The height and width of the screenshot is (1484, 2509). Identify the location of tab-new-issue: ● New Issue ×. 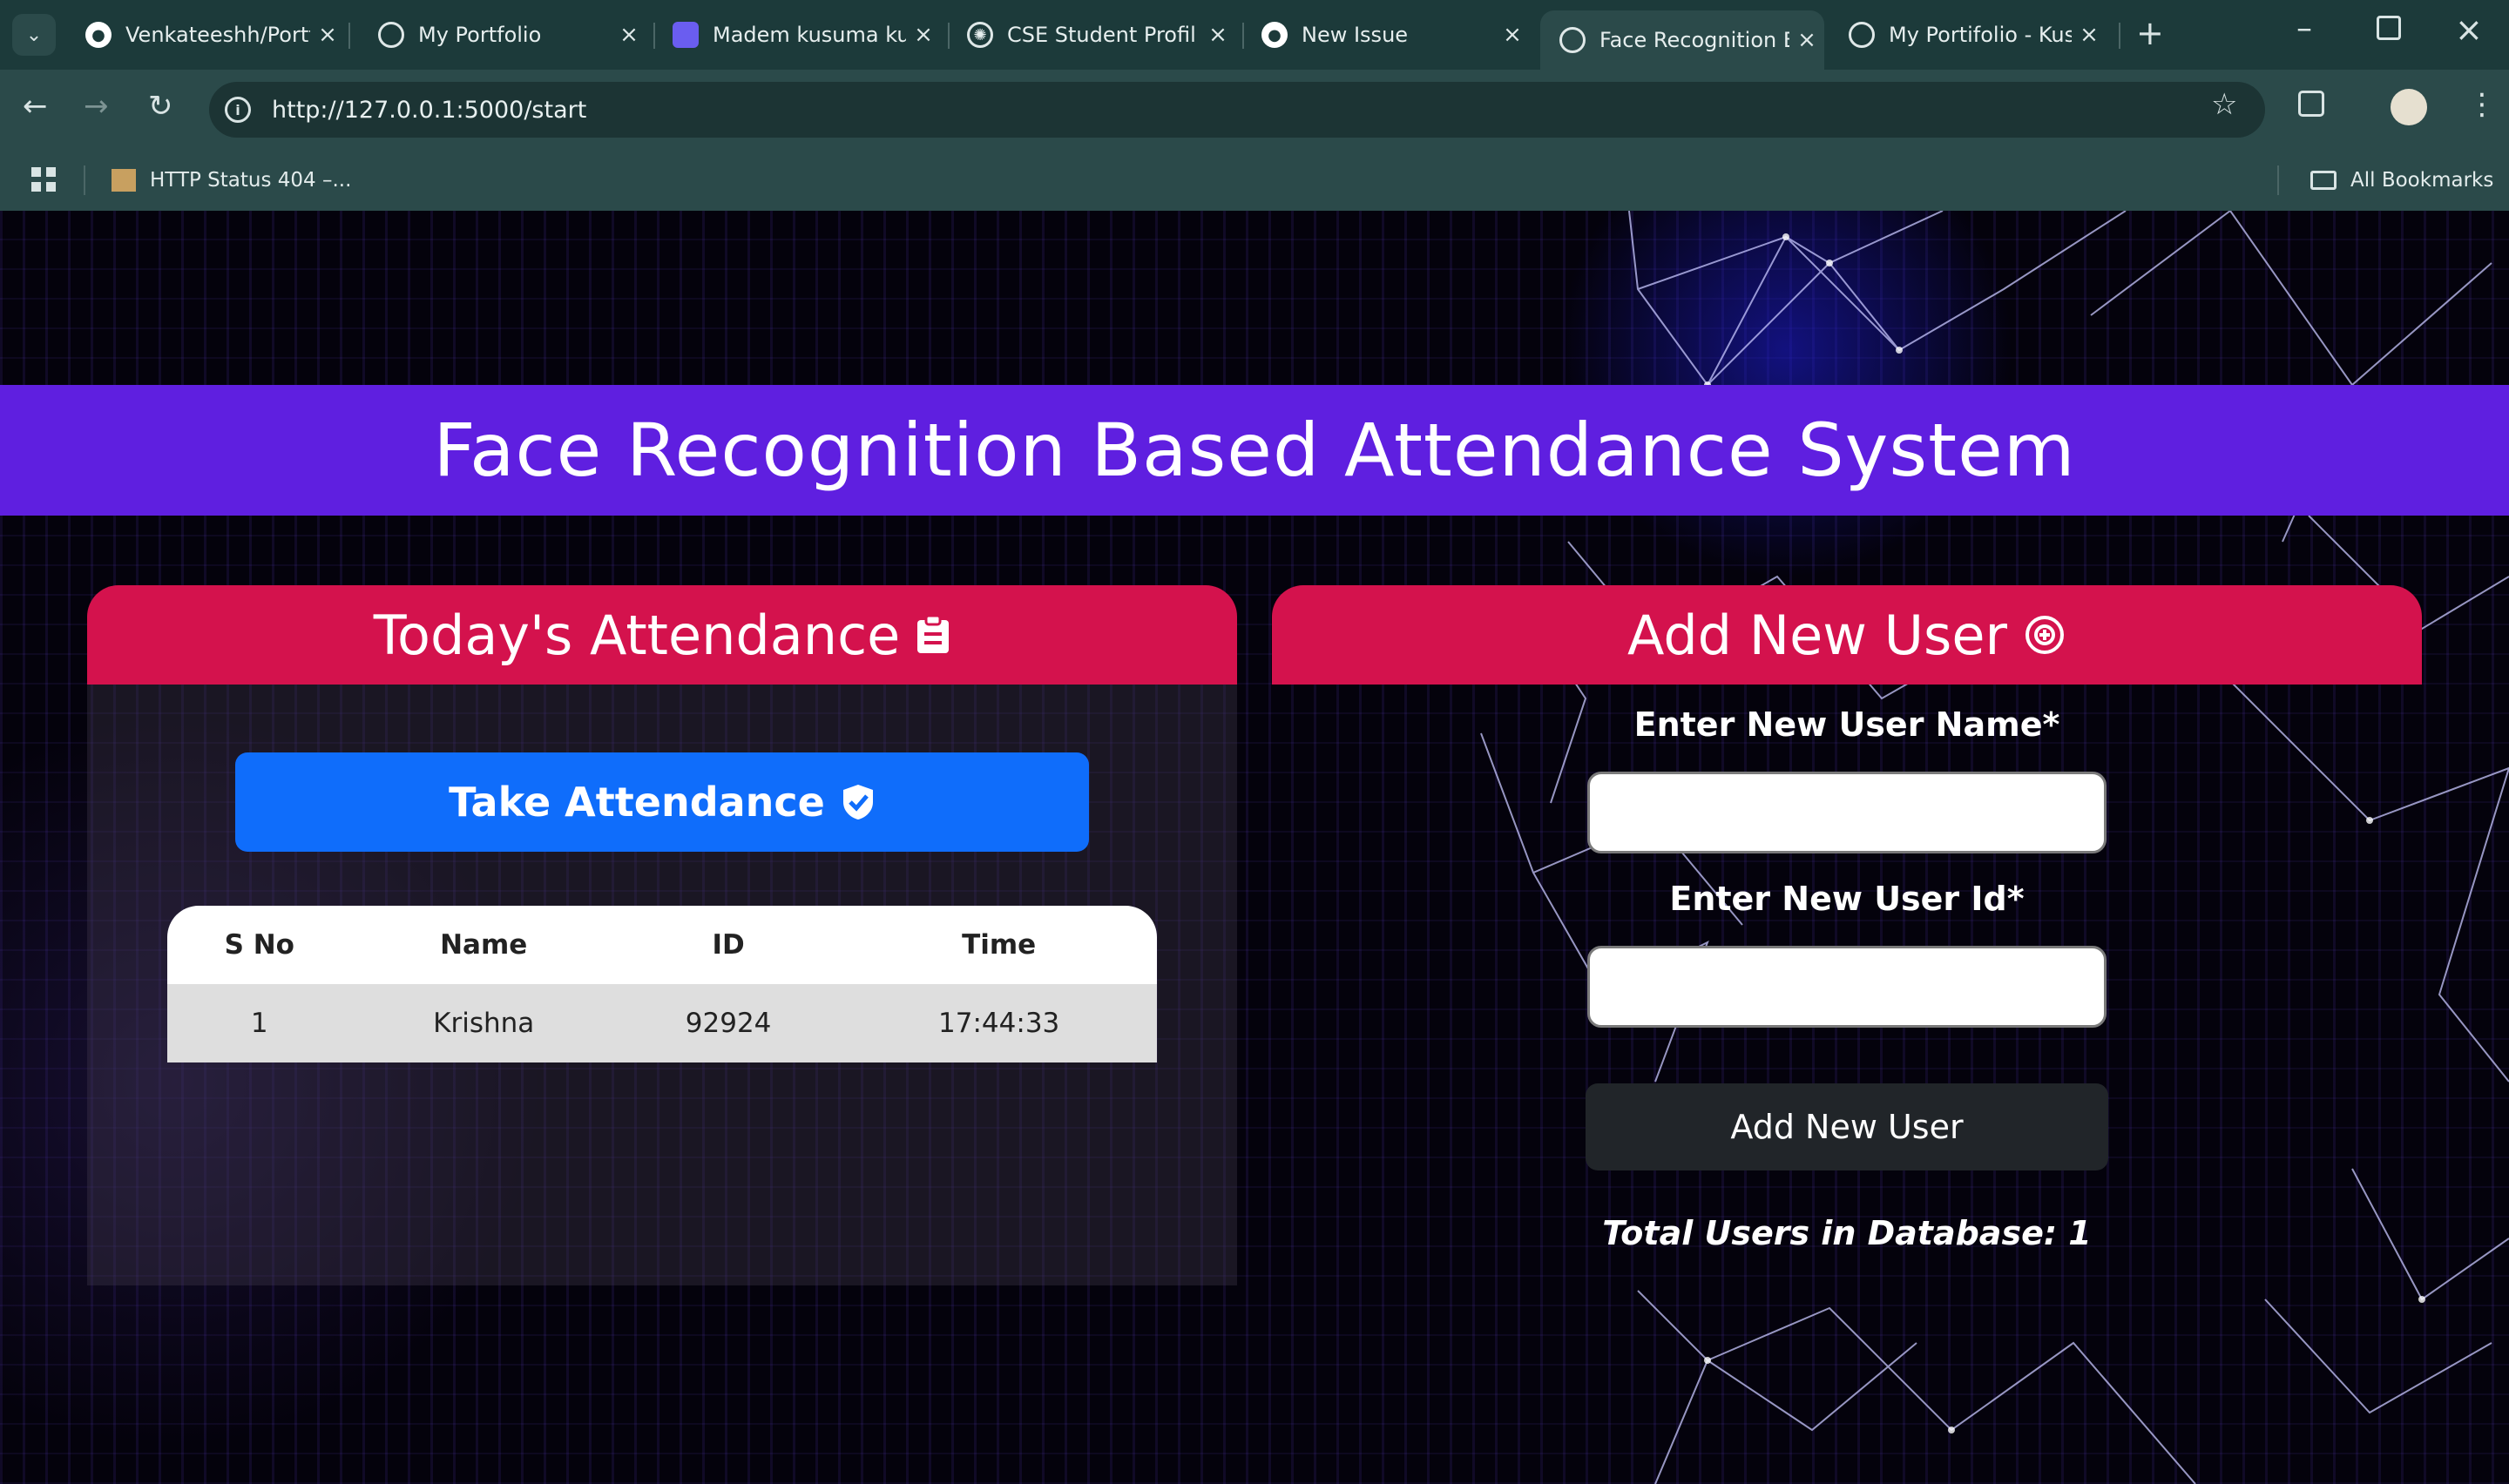
(1386, 34).